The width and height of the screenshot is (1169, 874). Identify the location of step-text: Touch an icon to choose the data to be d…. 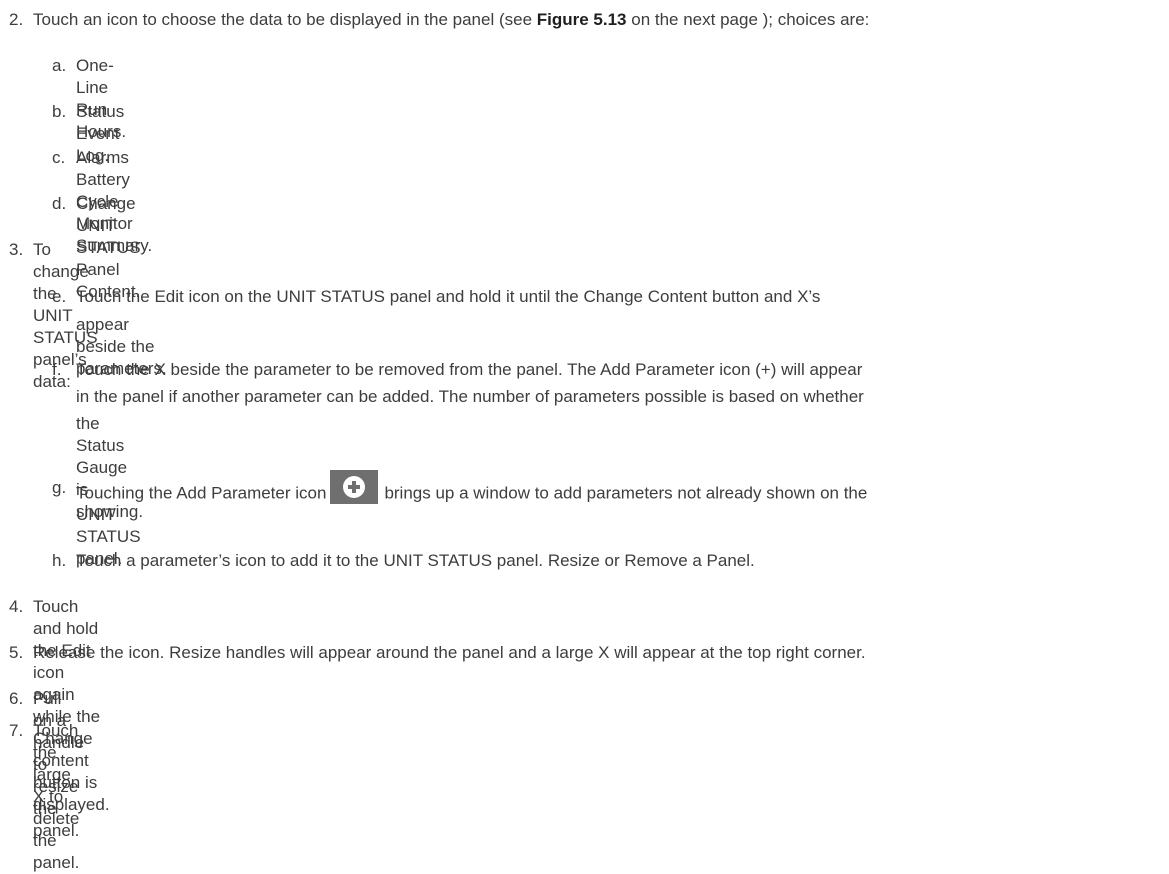
(451, 20).